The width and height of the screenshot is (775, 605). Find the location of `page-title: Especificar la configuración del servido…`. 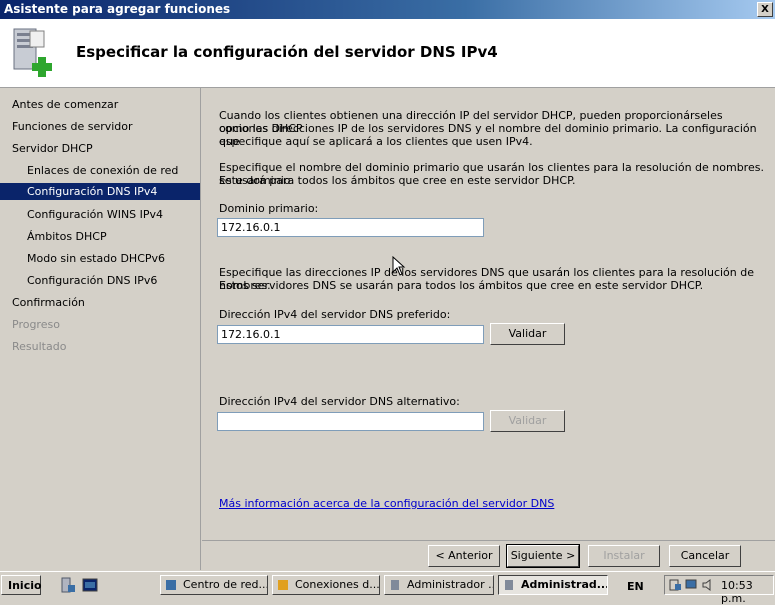

page-title: Especificar la configuración del servido… is located at coordinates (287, 52).